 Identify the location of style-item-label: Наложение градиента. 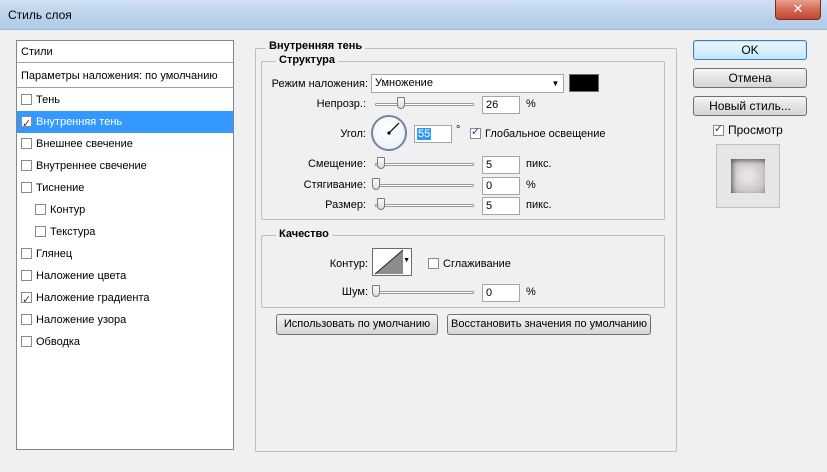
(93, 298).